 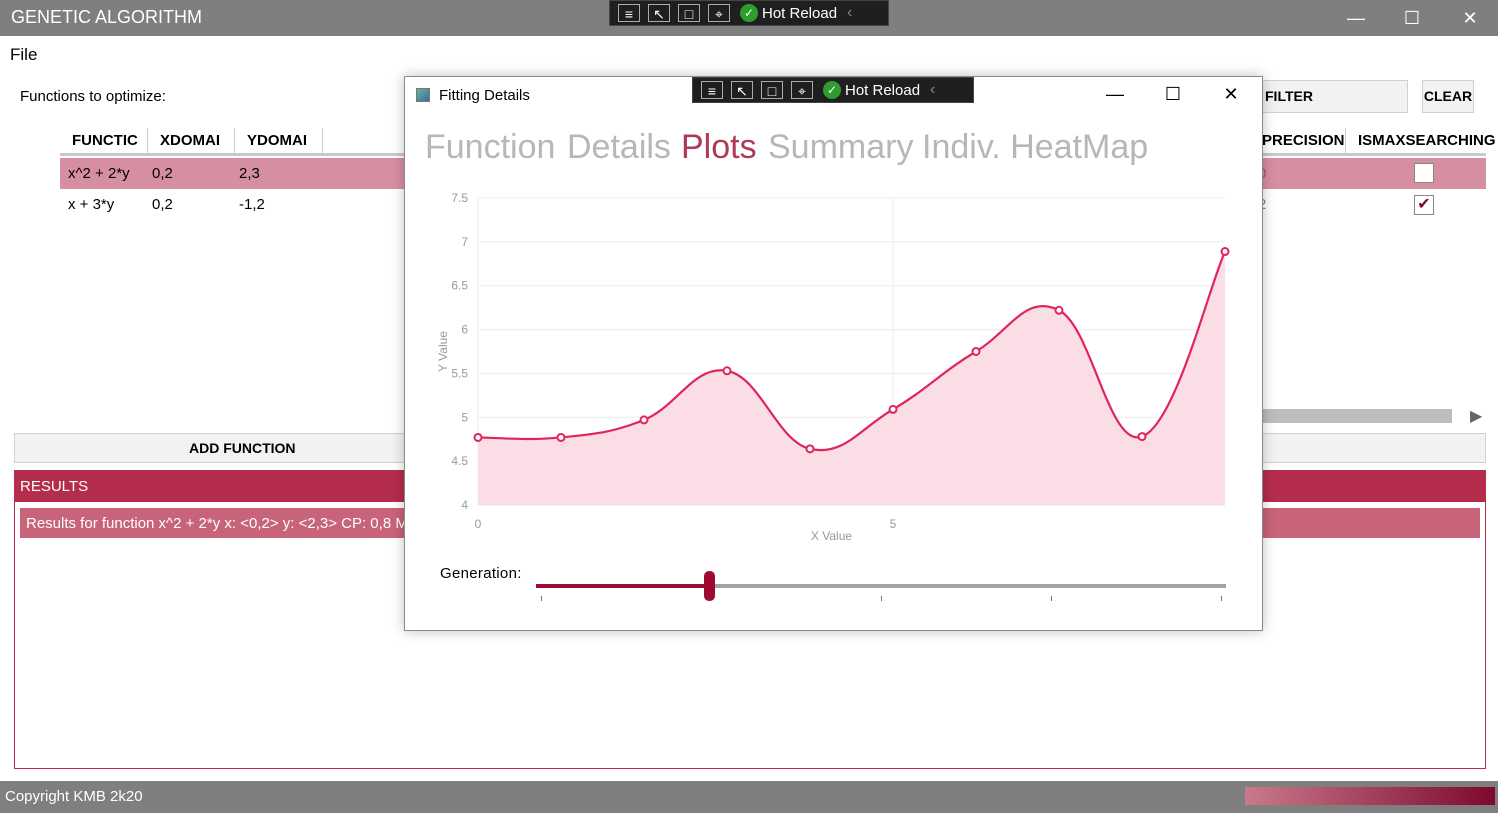 I want to click on copyright-text: Copyright KMB 2k20, so click(x=74, y=796).